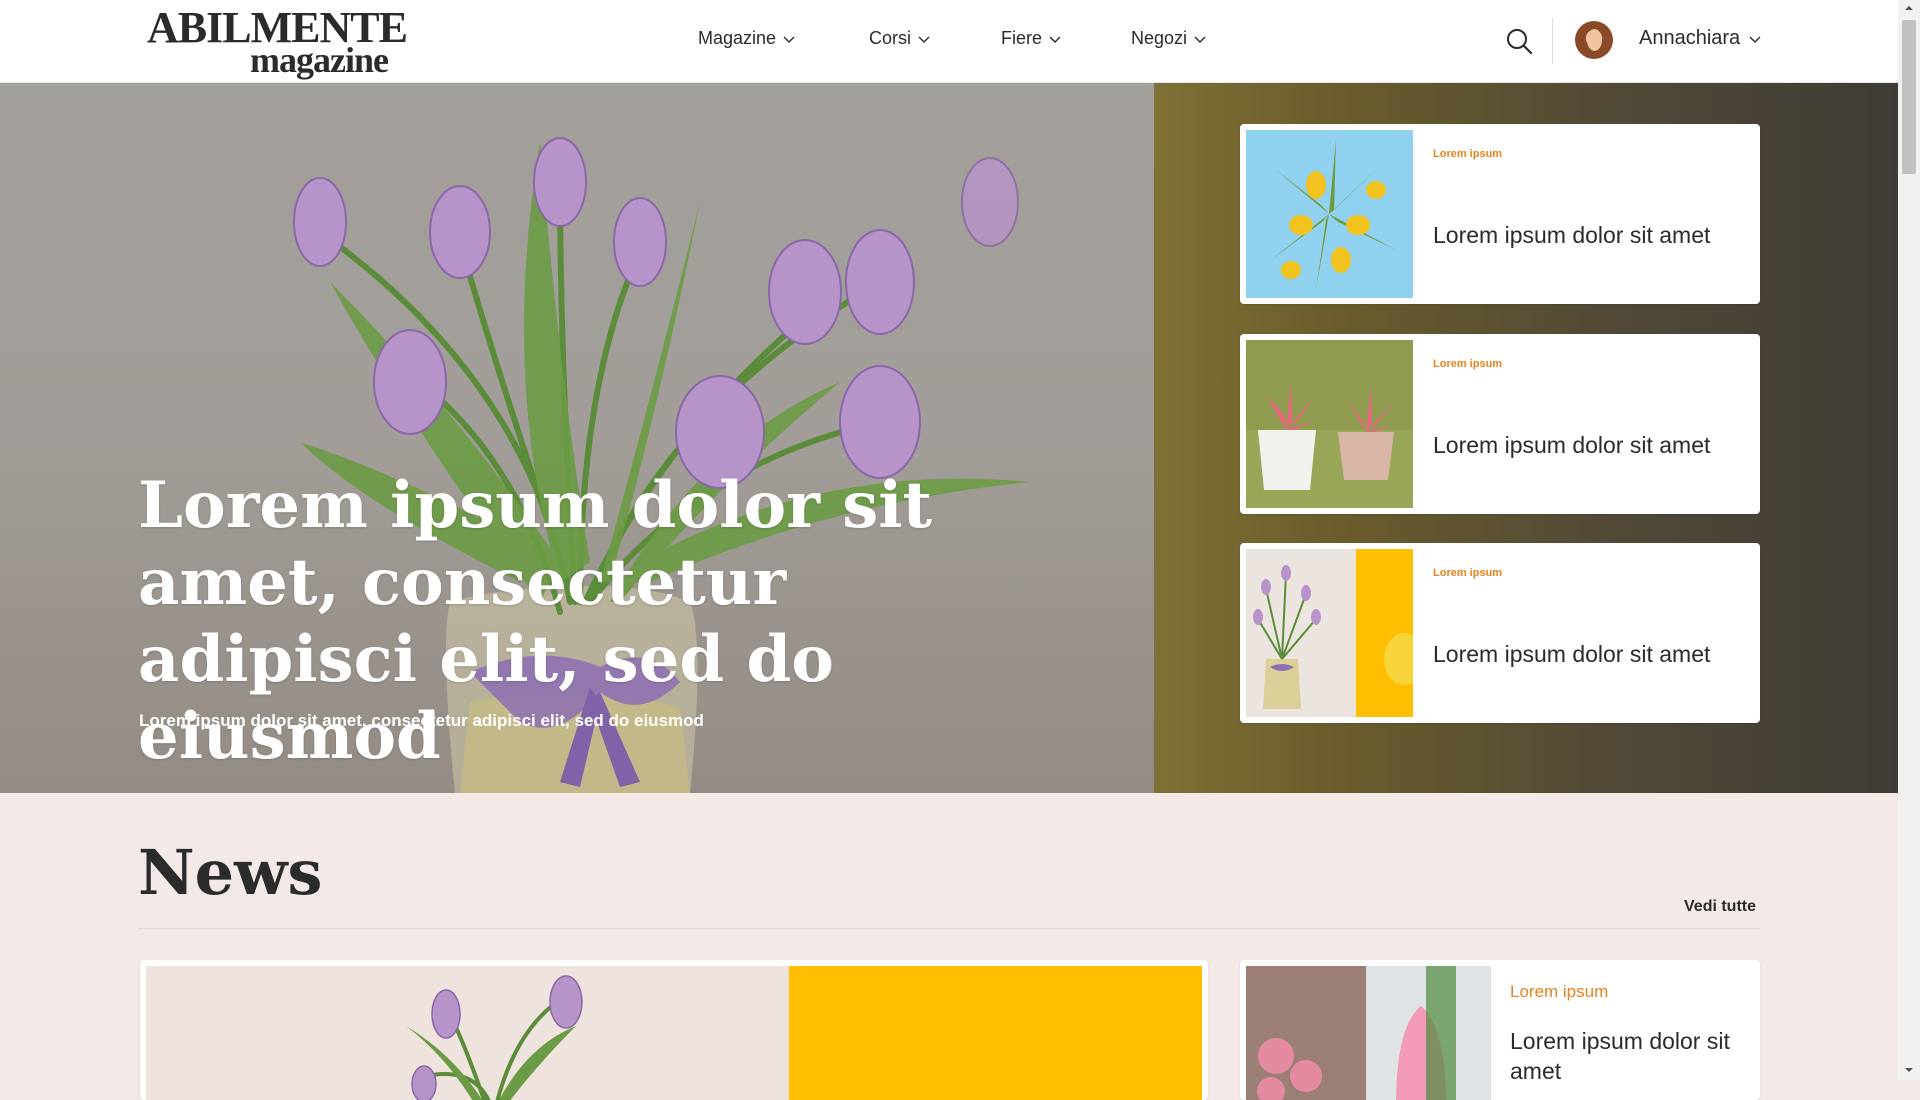  I want to click on nav-item-negozi: Negozi, so click(1169, 38).